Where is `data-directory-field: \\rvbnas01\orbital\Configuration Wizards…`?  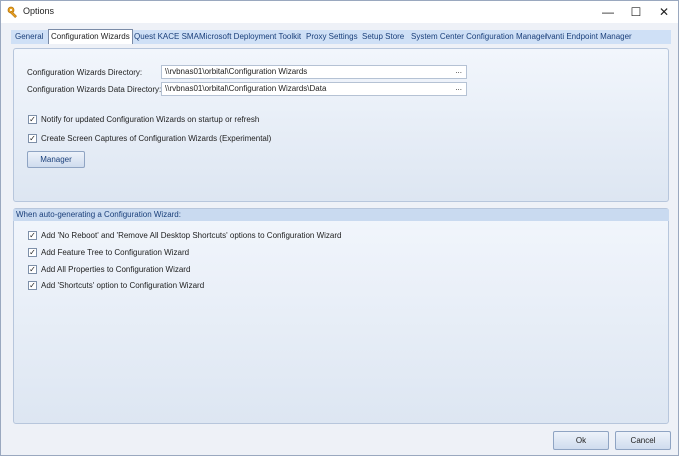
data-directory-field: \\rvbnas01\orbital\Configuration Wizards… is located at coordinates (314, 89).